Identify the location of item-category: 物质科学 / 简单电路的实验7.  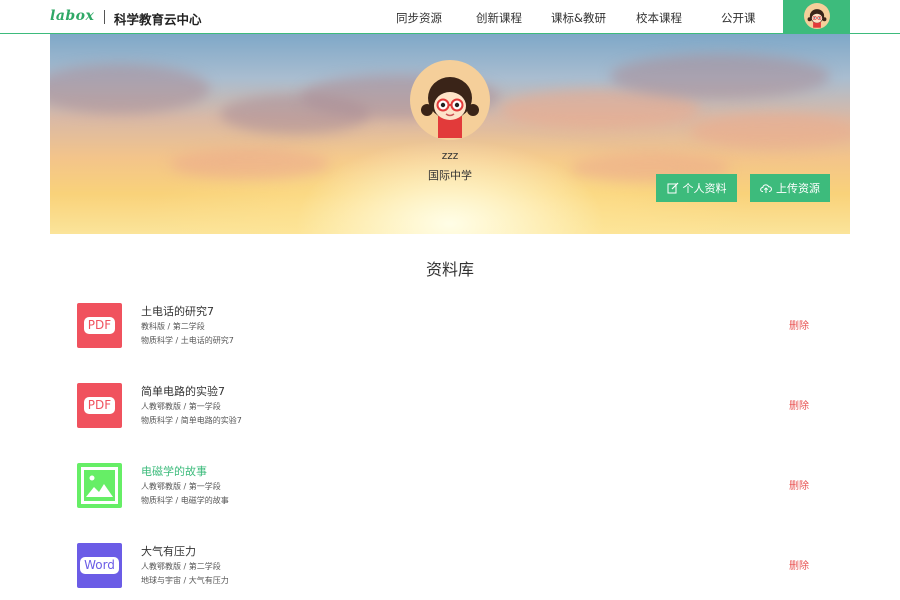
(191, 420).